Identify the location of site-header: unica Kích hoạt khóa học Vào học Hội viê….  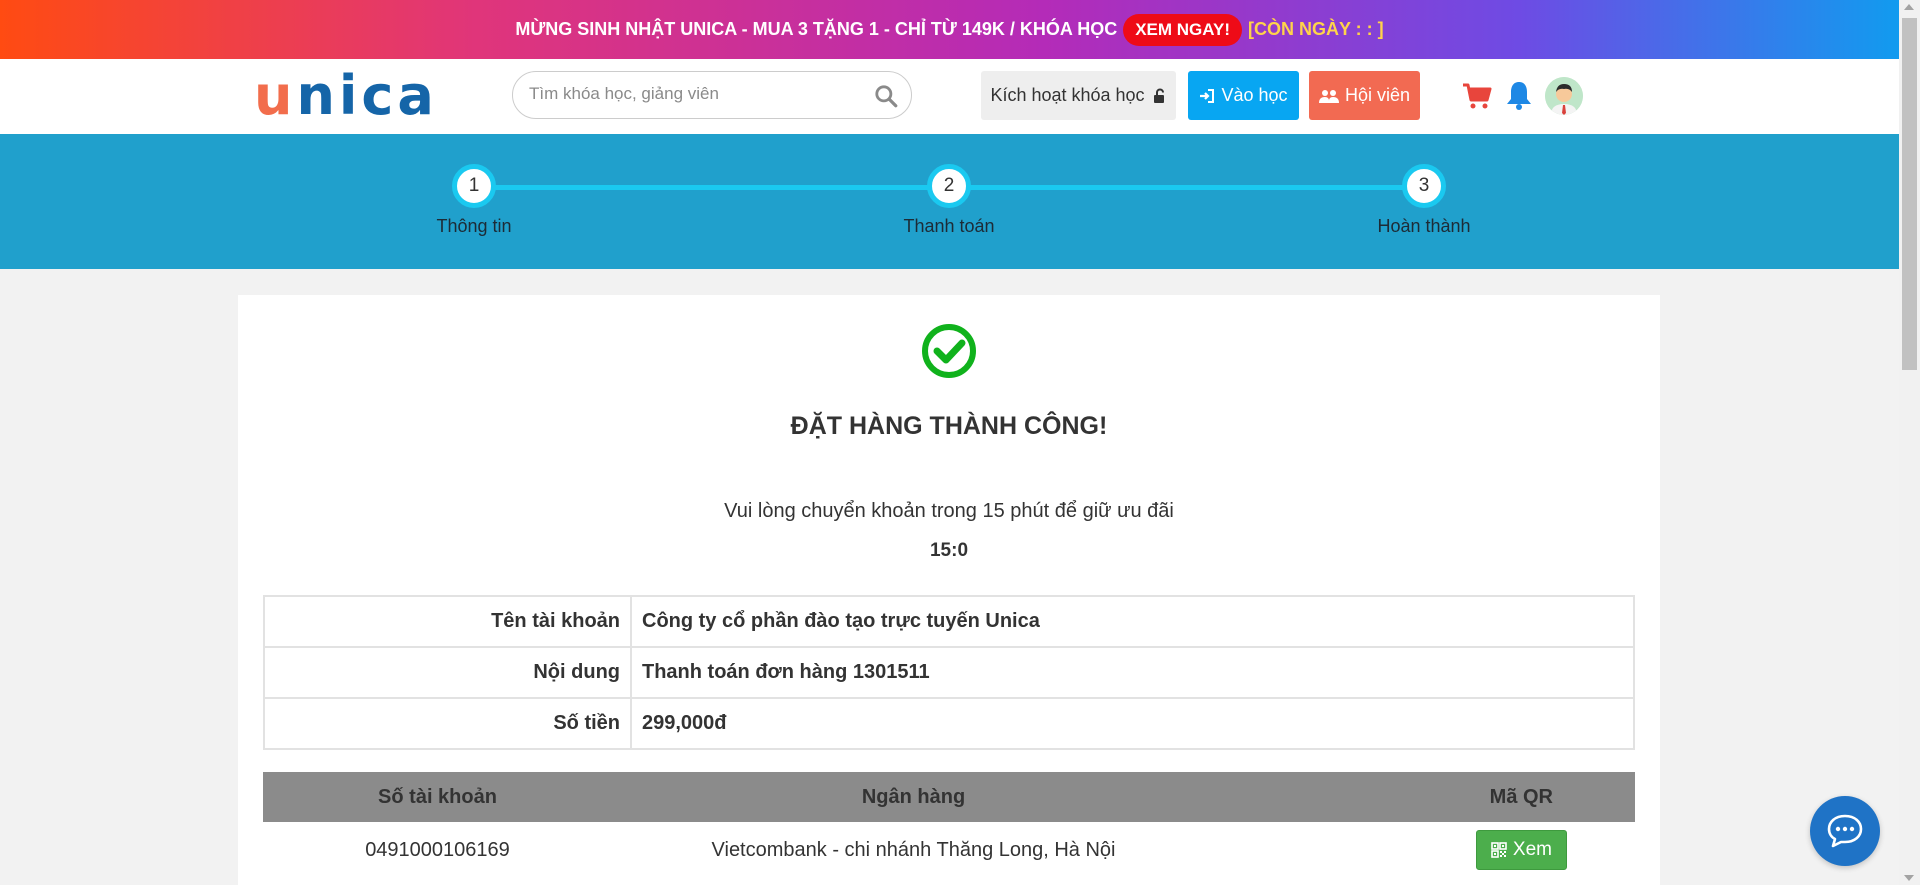
(949, 96).